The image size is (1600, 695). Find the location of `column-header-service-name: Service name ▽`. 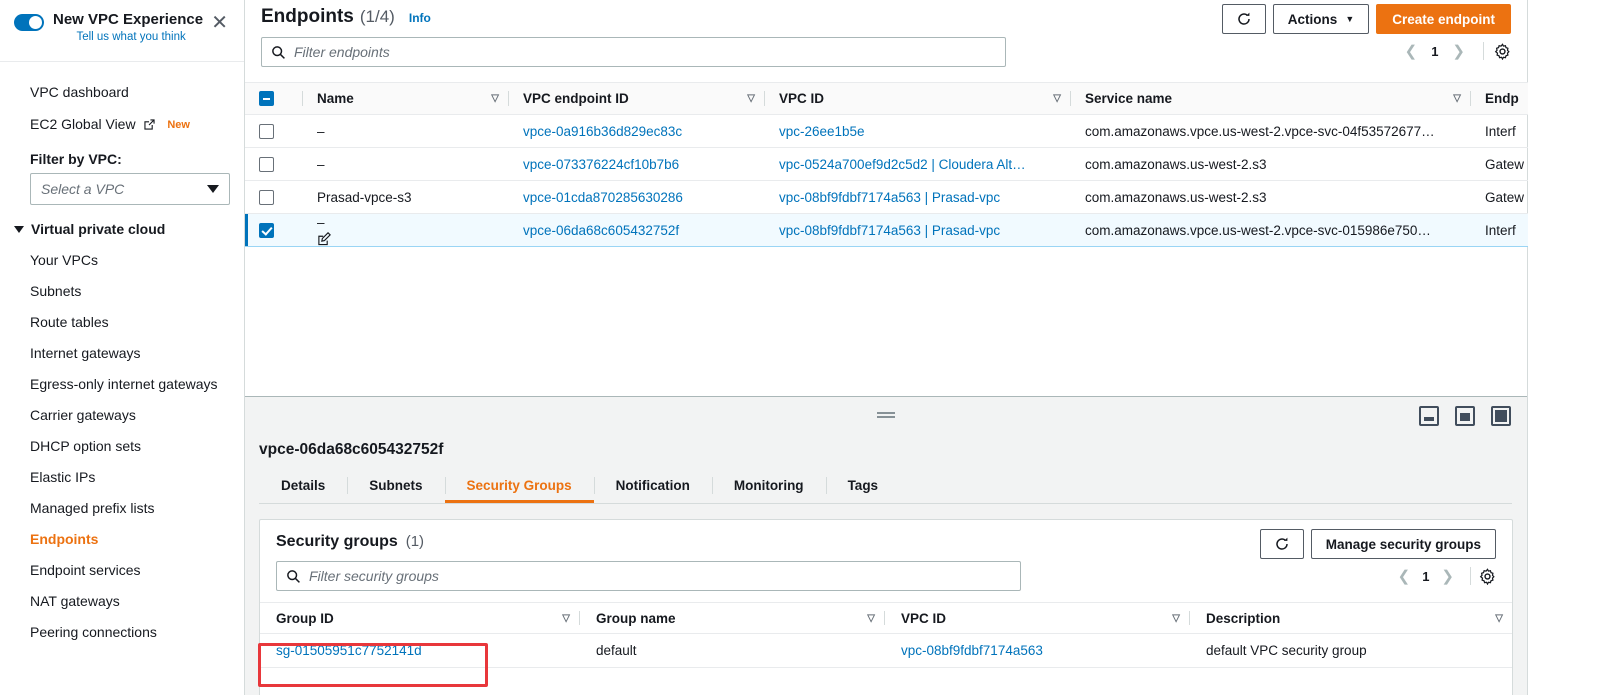

column-header-service-name: Service name ▽ is located at coordinates (1271, 98).